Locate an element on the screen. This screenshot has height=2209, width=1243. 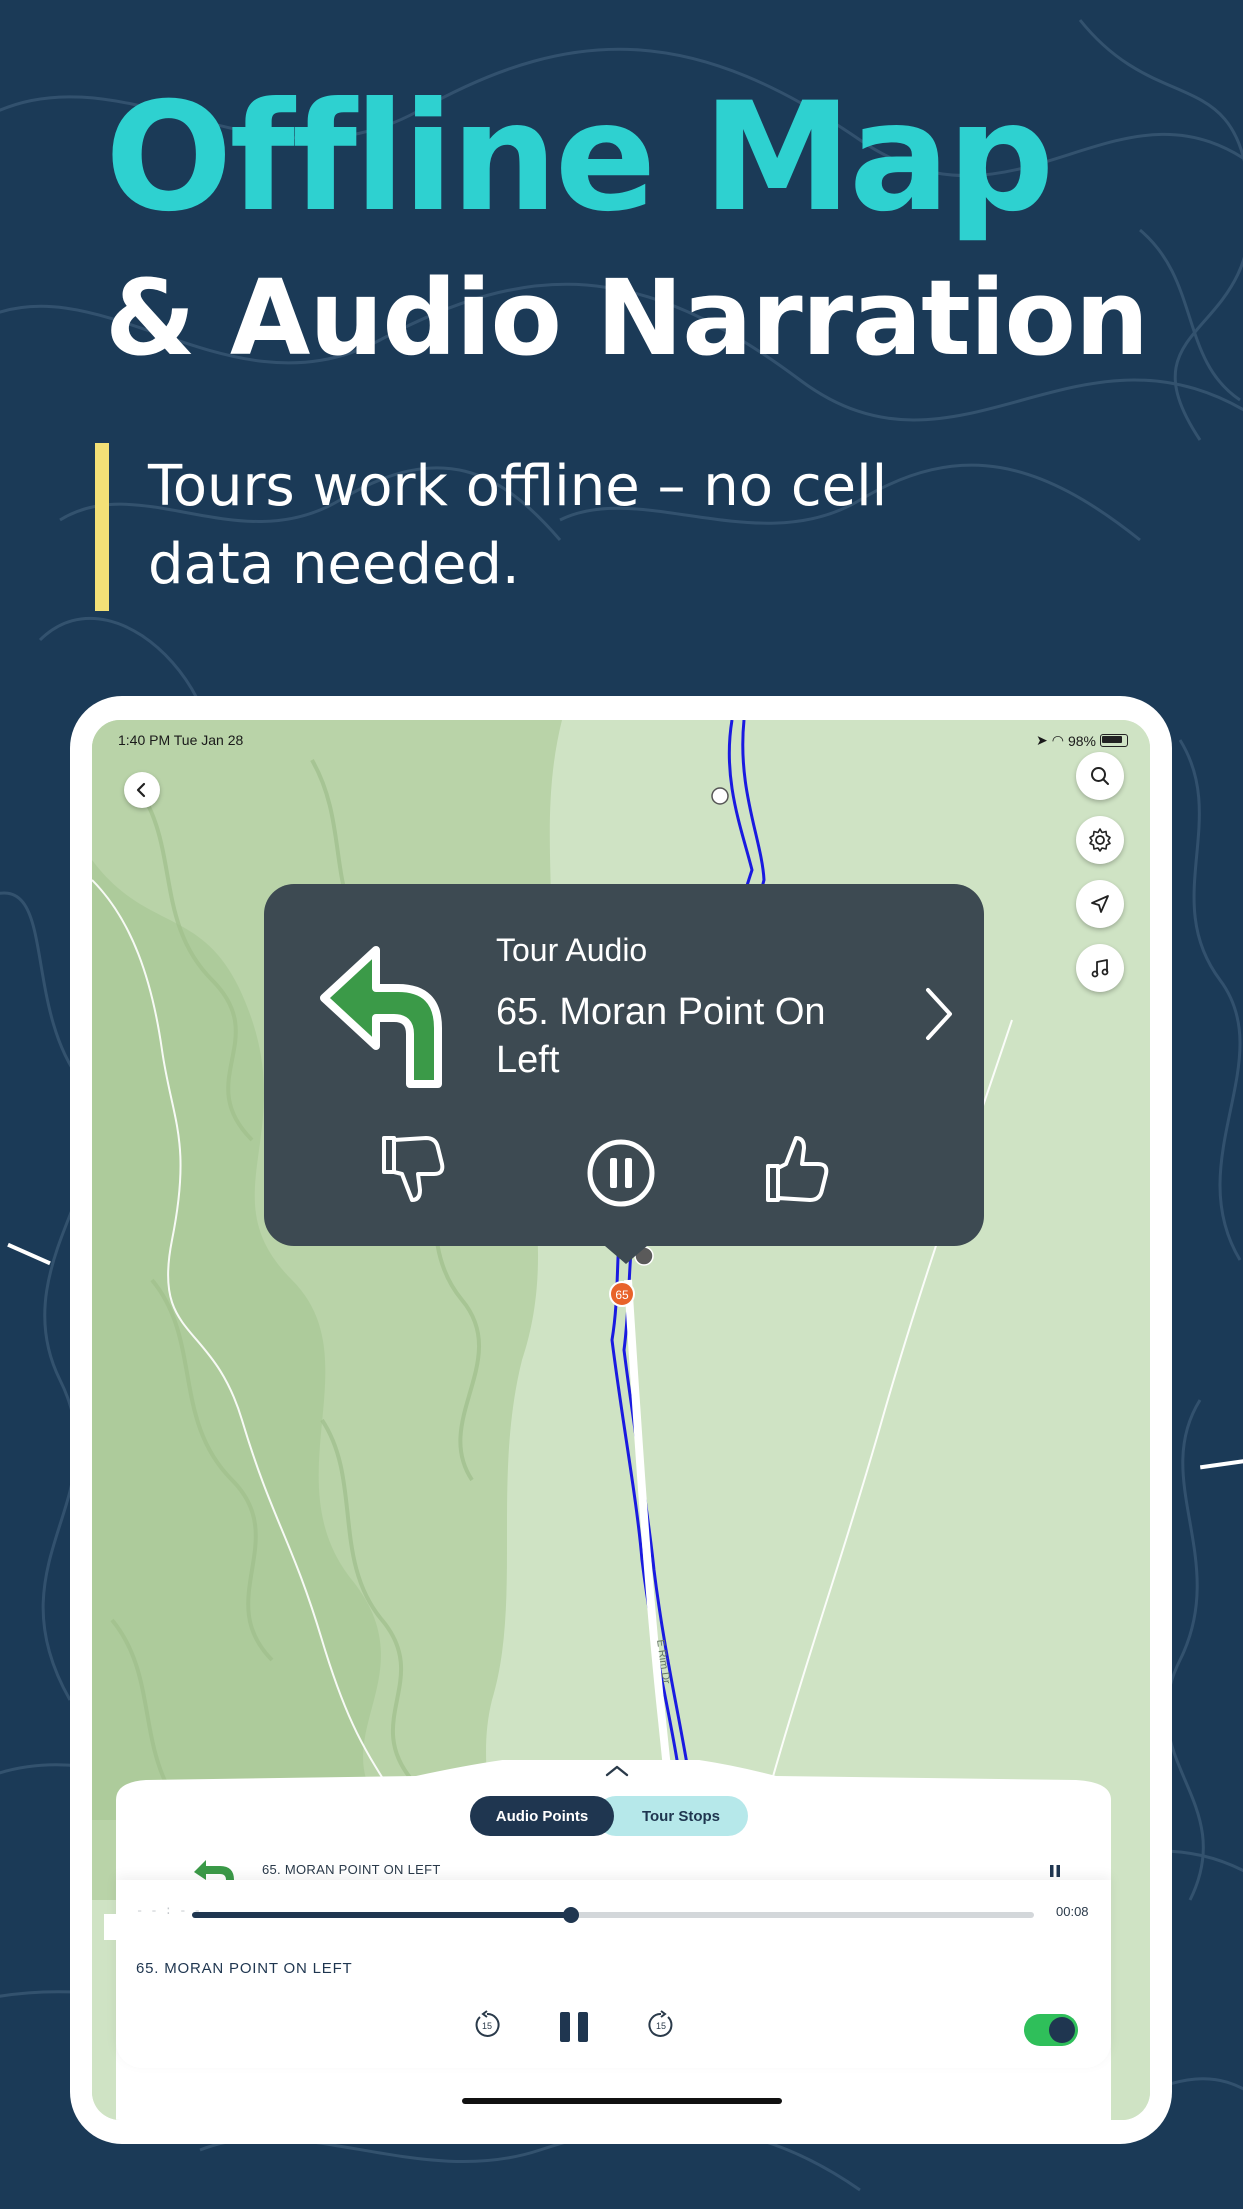
list-item-title: 65. MORAN POINT ON LEFT is located at coordinates (351, 1869).